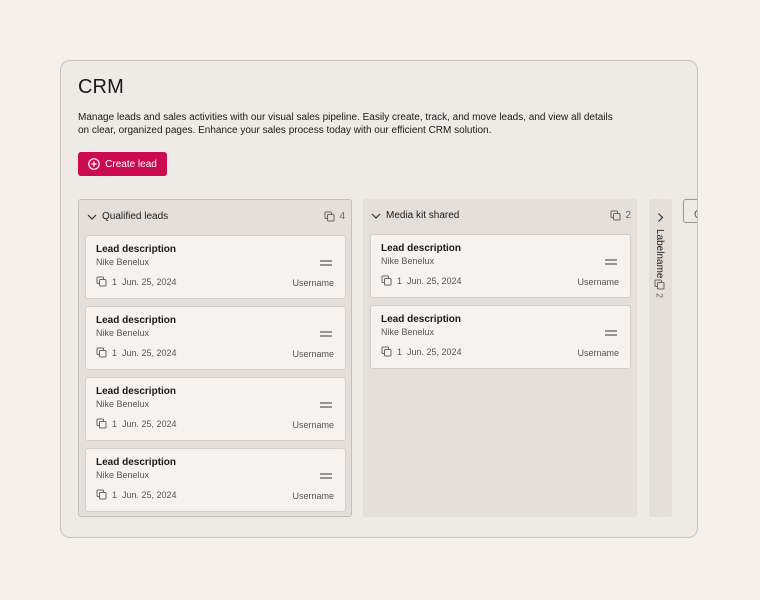  I want to click on page-title: CRM, so click(101, 87).